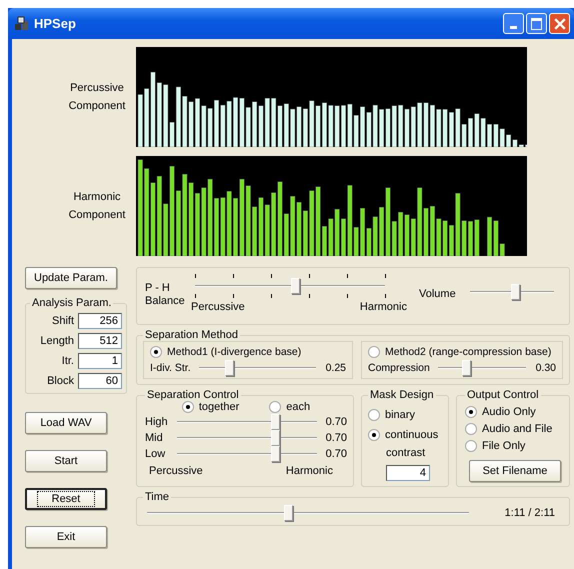 This screenshot has width=574, height=569. What do you see at coordinates (400, 415) in the screenshot?
I see `radio-label: binary` at bounding box center [400, 415].